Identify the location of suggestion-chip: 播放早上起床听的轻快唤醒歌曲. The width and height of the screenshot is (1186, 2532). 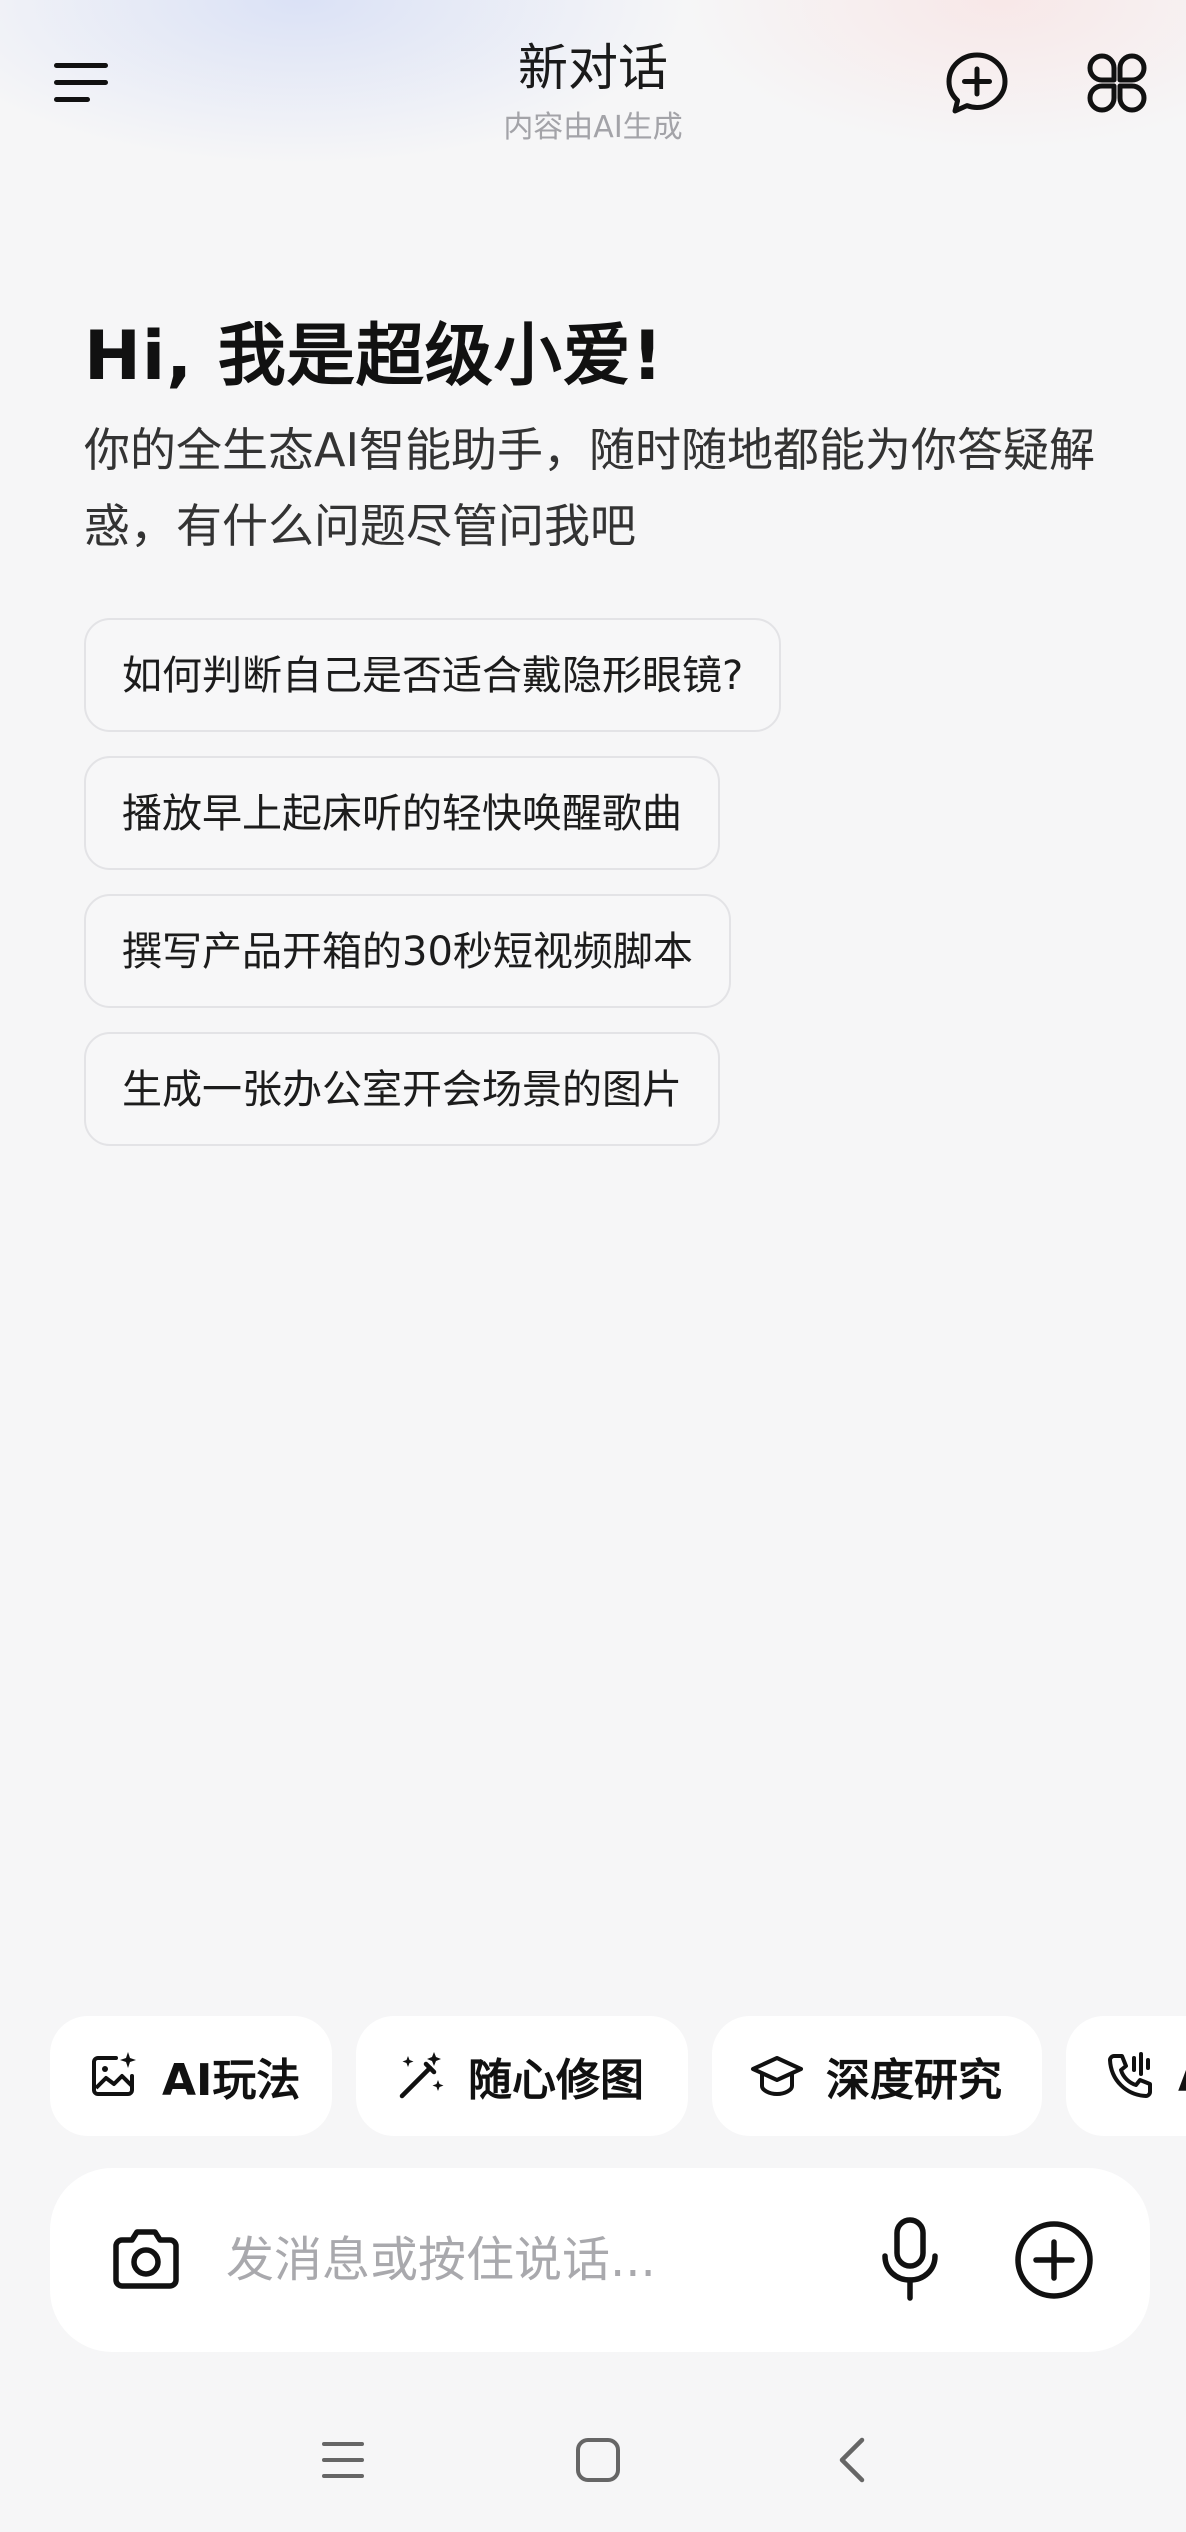
(402, 813).